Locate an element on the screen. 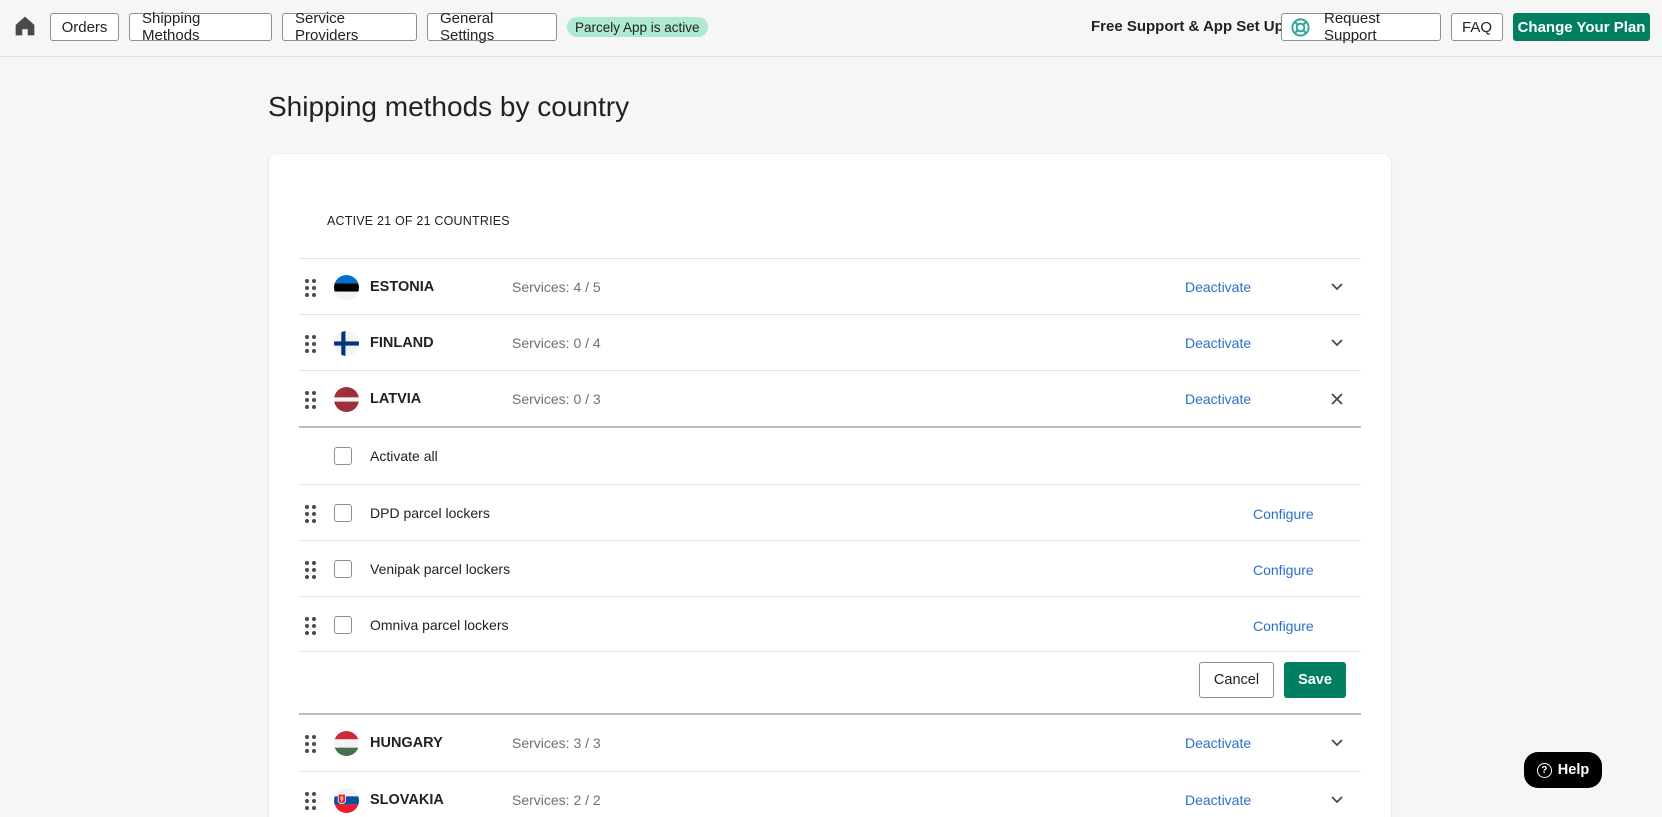  nav-shipping-methods-button: Shipping Methods is located at coordinates (200, 27).